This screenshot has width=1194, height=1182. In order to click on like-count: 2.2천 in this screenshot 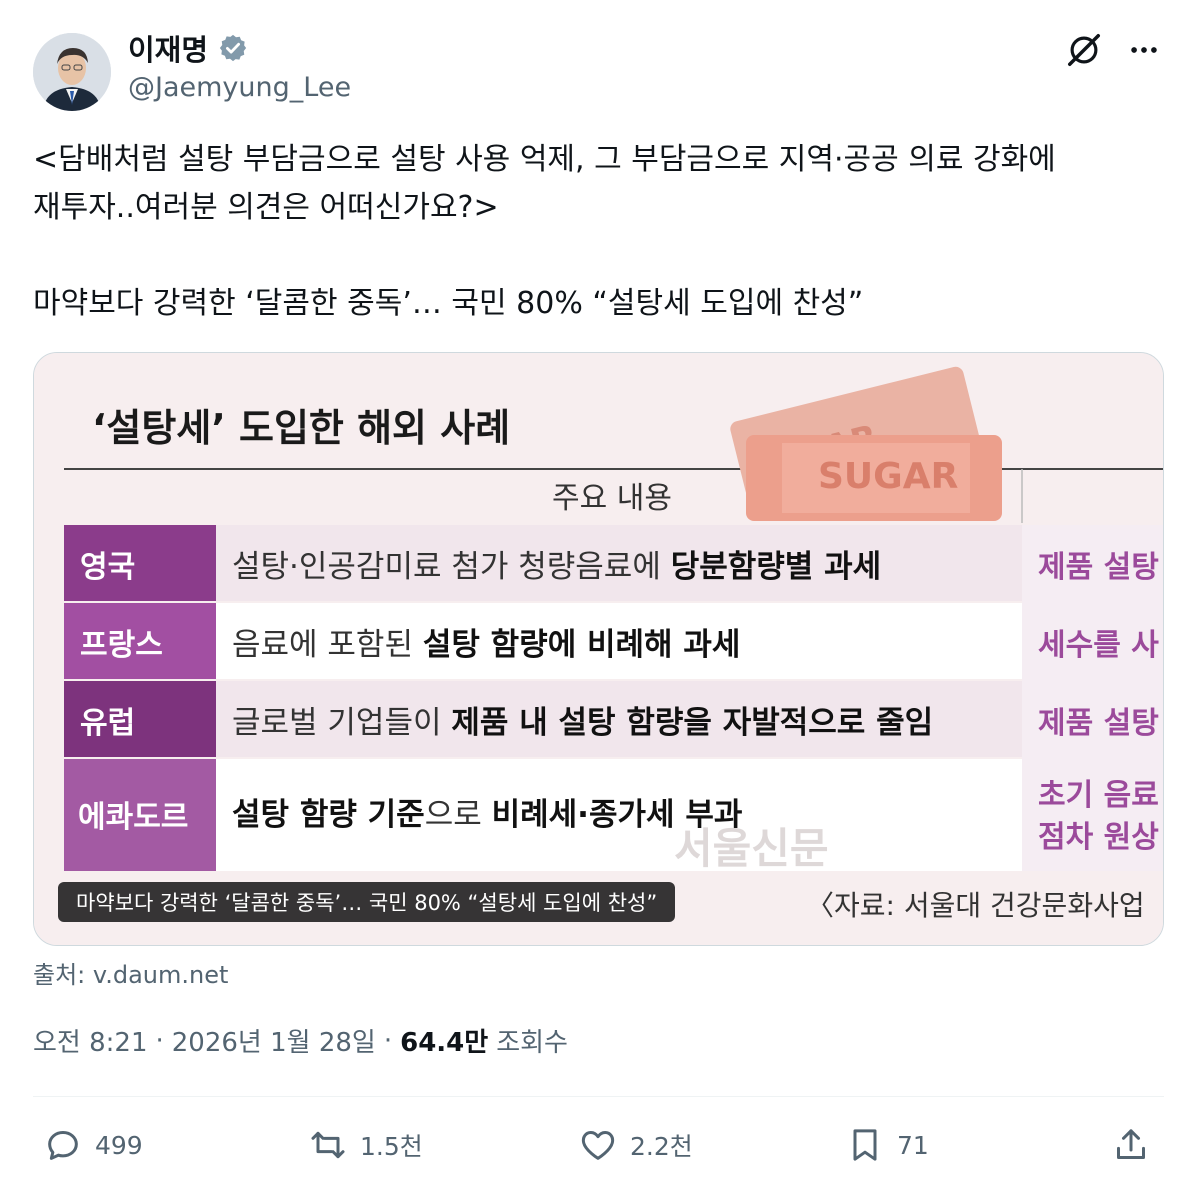, I will do `click(661, 1146)`.